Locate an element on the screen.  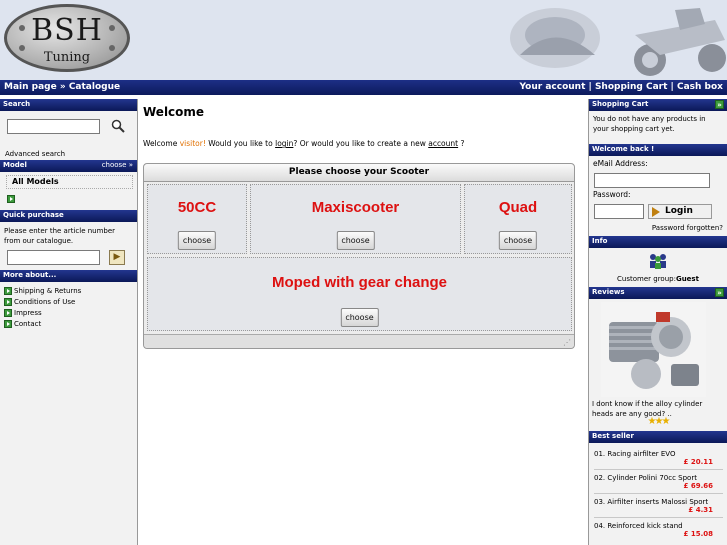
shipping-returns-link: Shipping & Returns is located at coordinates (48, 291).